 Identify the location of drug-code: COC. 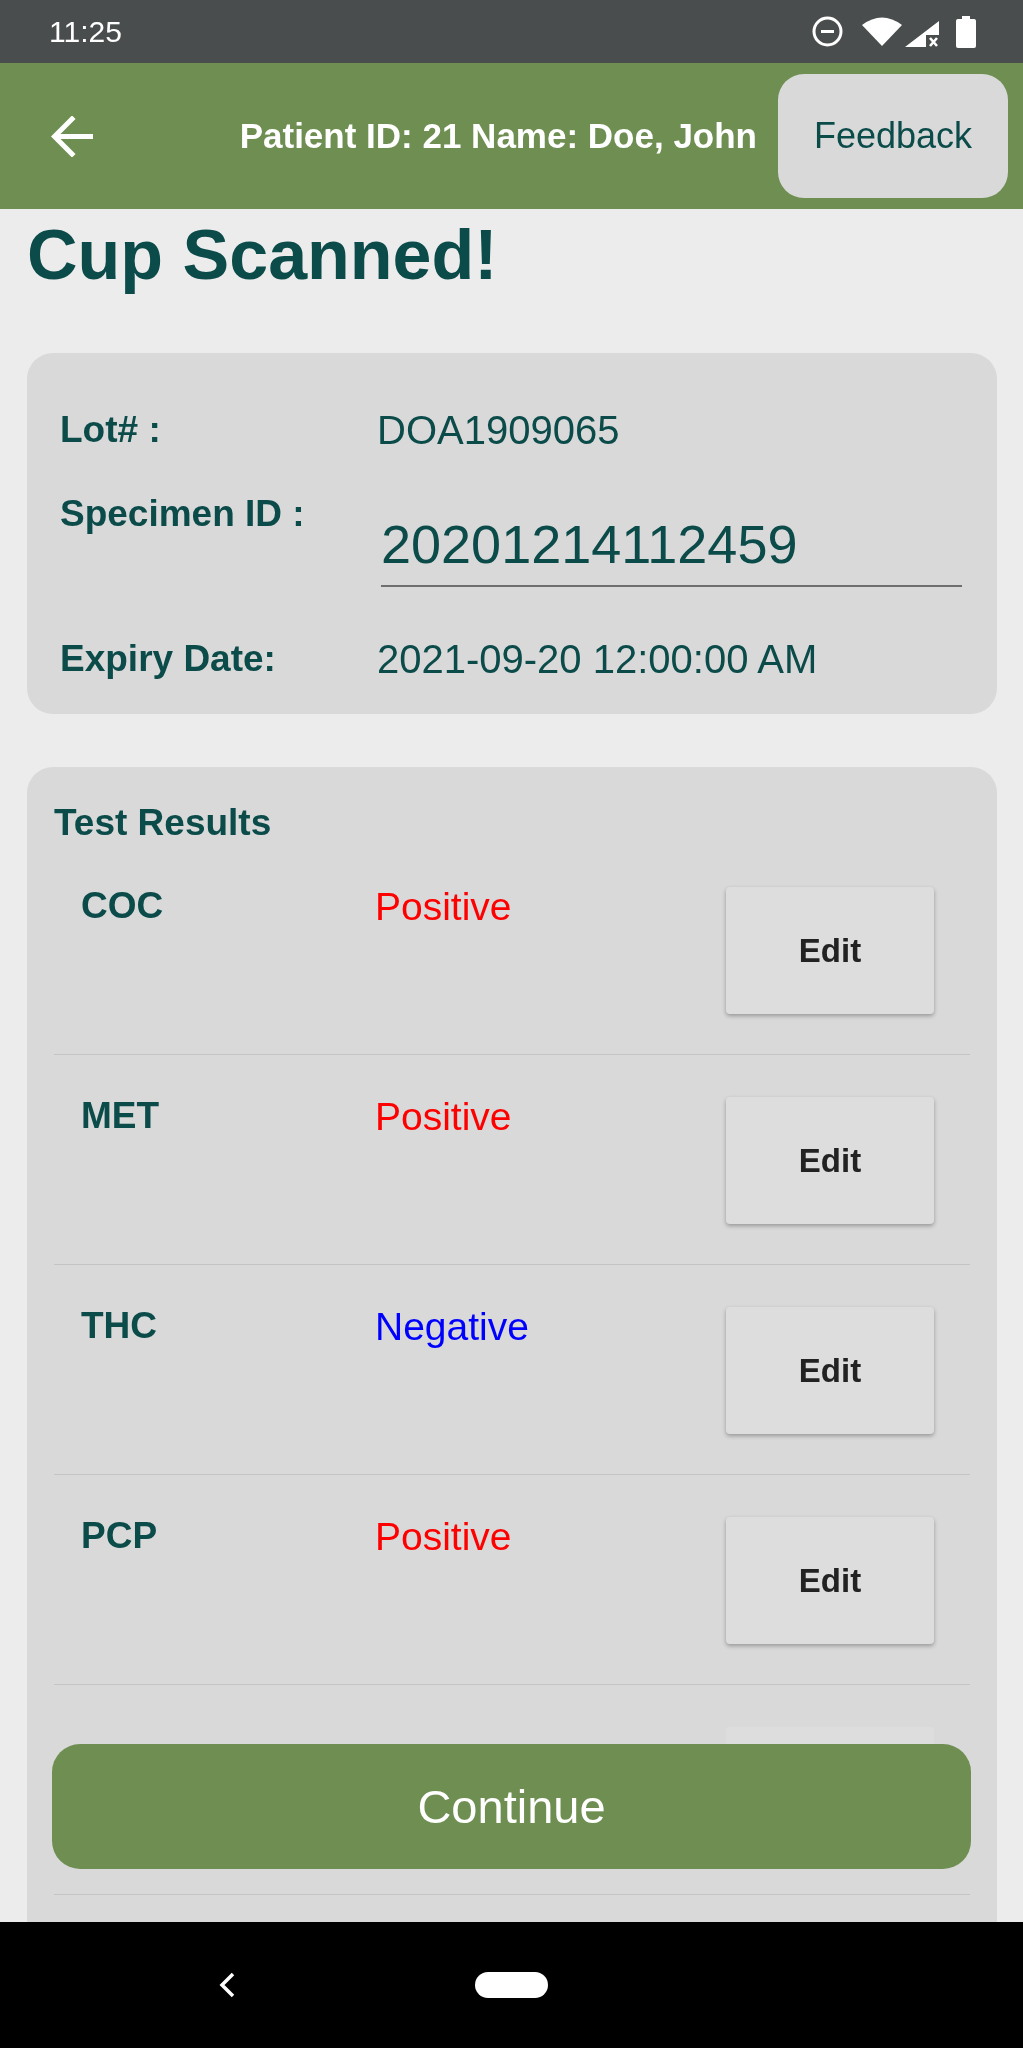
(122, 905).